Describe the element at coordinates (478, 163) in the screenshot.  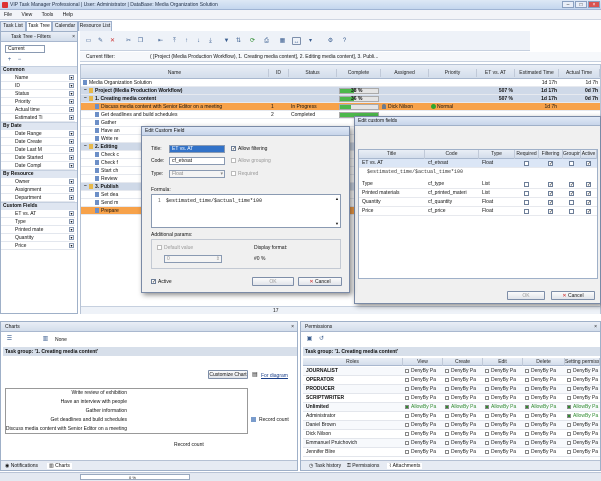
I see `fields-row: ET vs. AT cf_etvsat Float ✓ ✓` at that location.